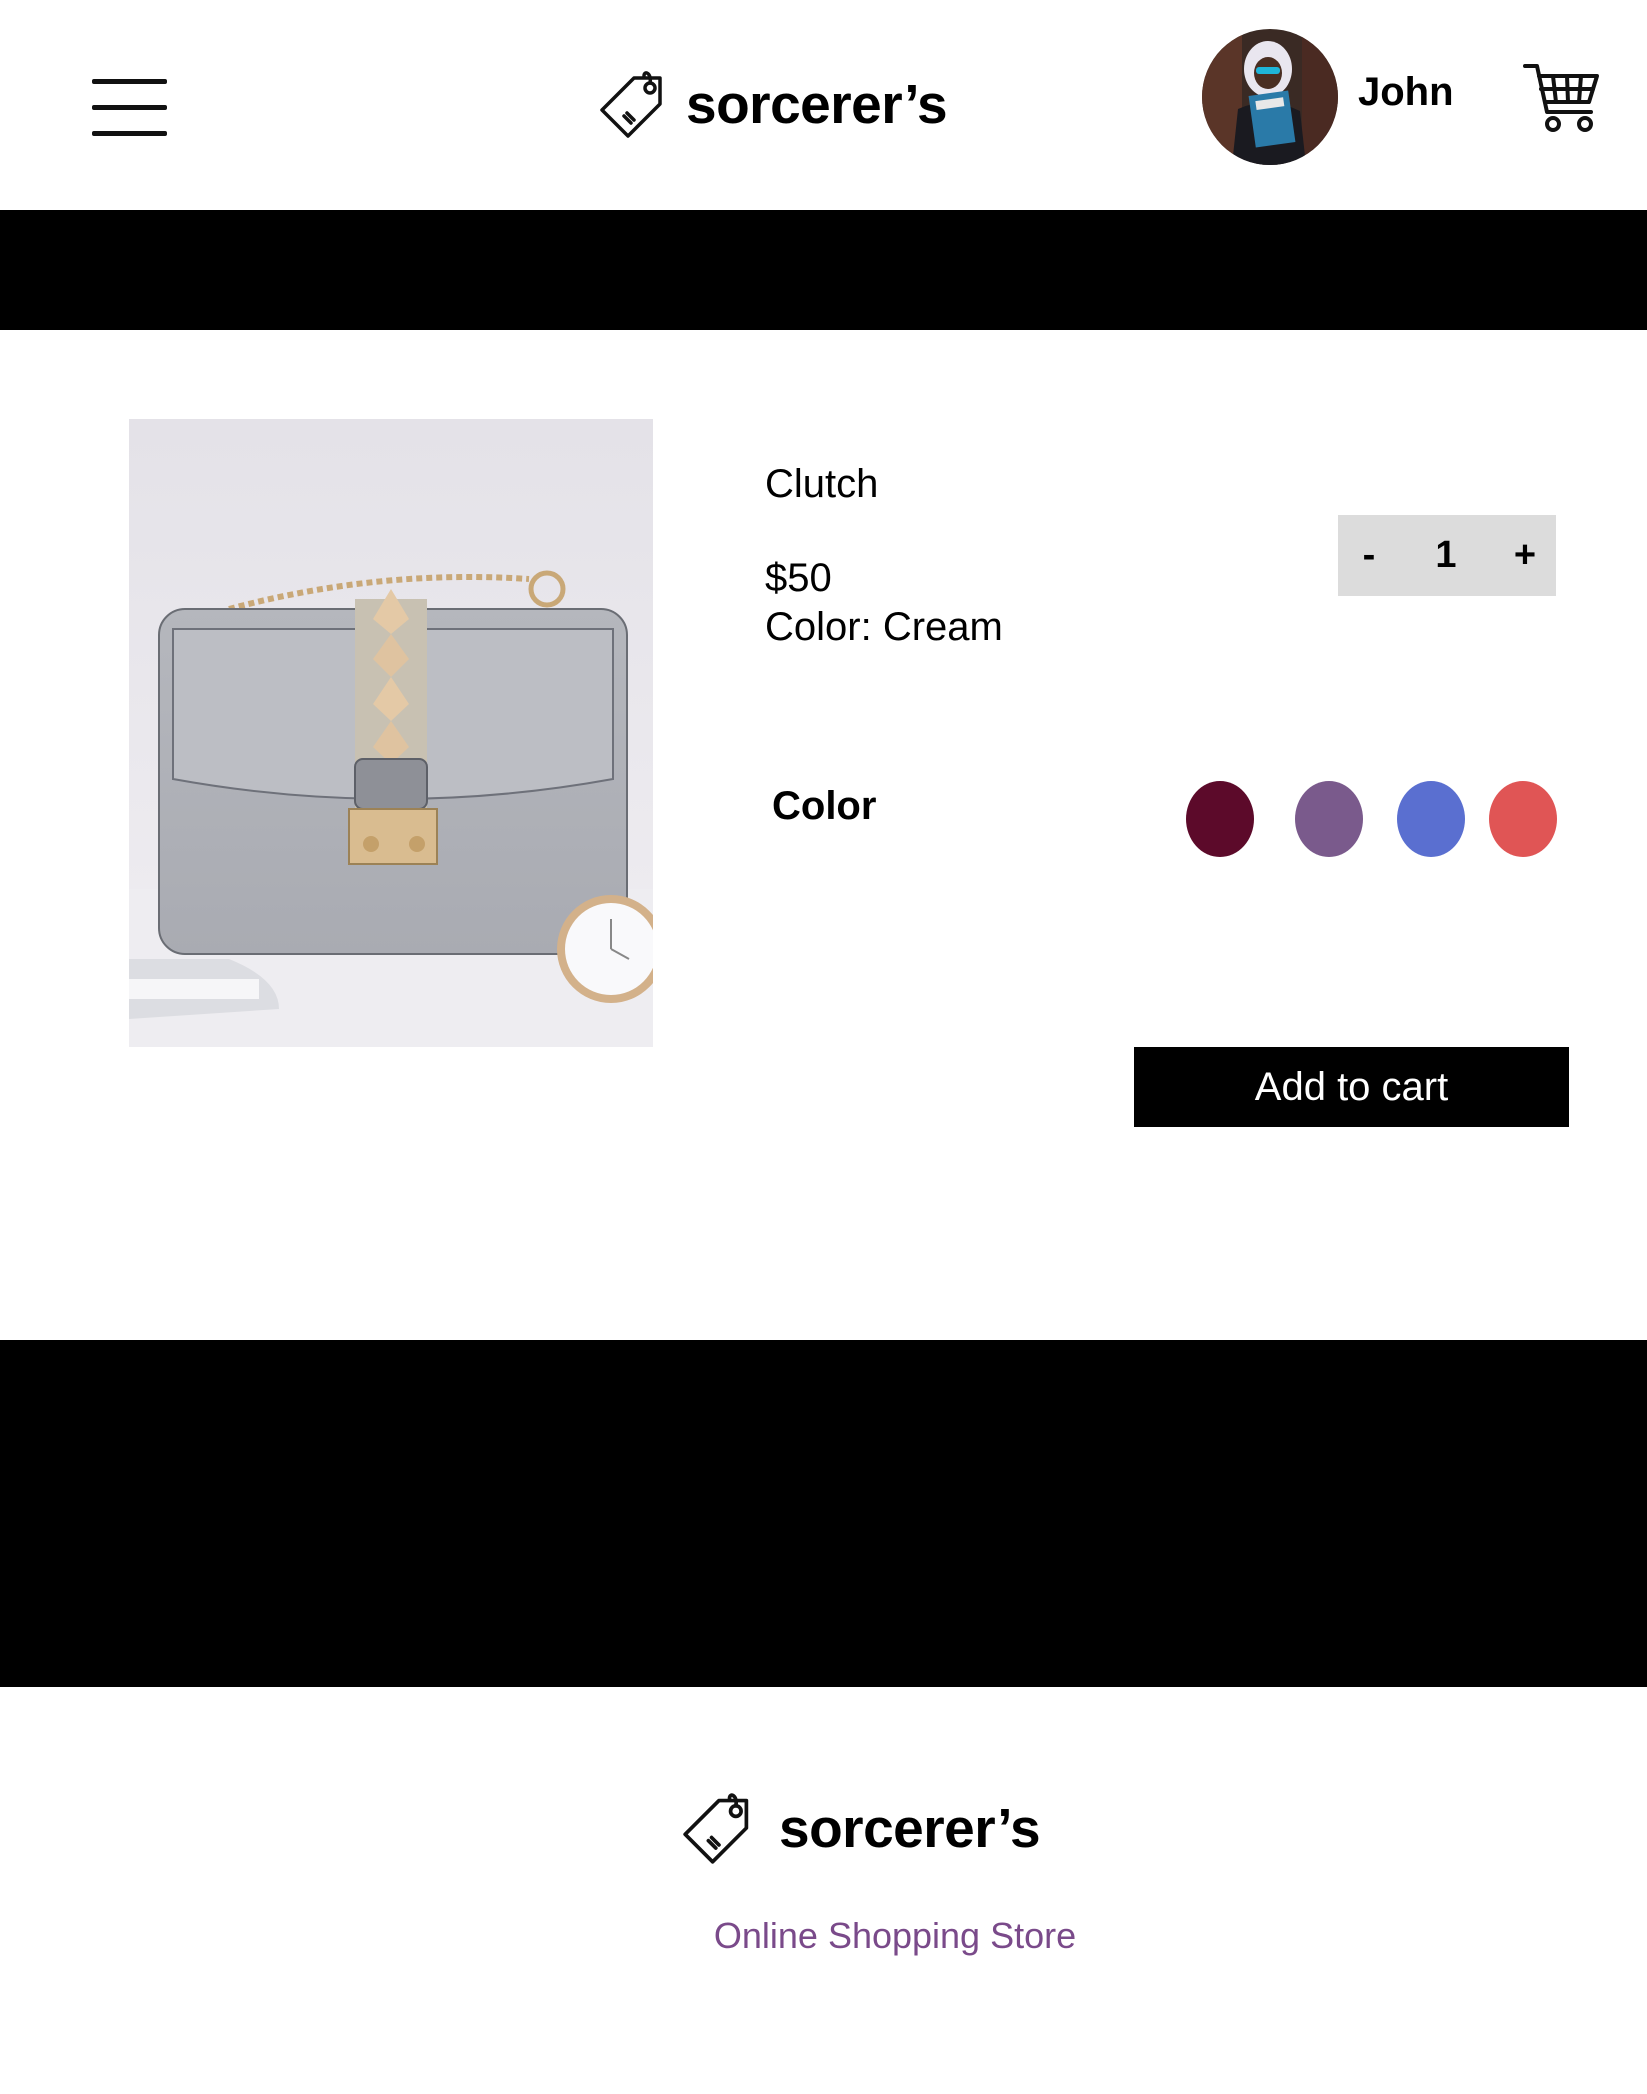  Describe the element at coordinates (817, 104) in the screenshot. I see `logo-text: sorcerer’s` at that location.